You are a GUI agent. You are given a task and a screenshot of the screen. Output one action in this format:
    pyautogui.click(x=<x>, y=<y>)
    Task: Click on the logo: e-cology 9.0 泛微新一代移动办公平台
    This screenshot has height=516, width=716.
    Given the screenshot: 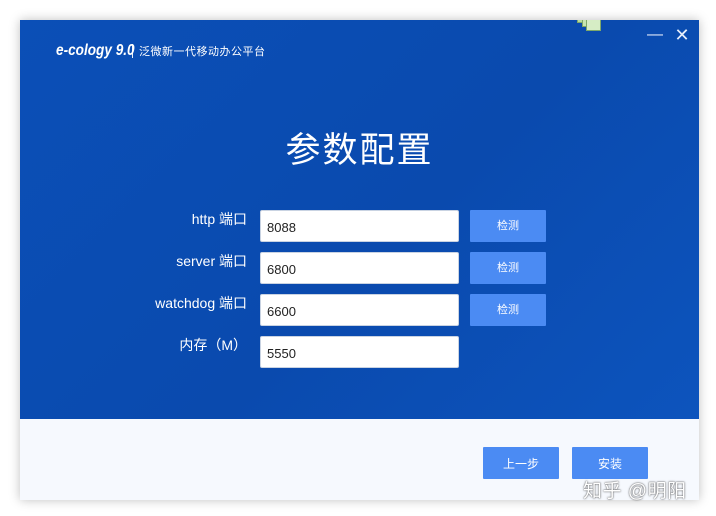 What is the action you would take?
    pyautogui.click(x=161, y=51)
    